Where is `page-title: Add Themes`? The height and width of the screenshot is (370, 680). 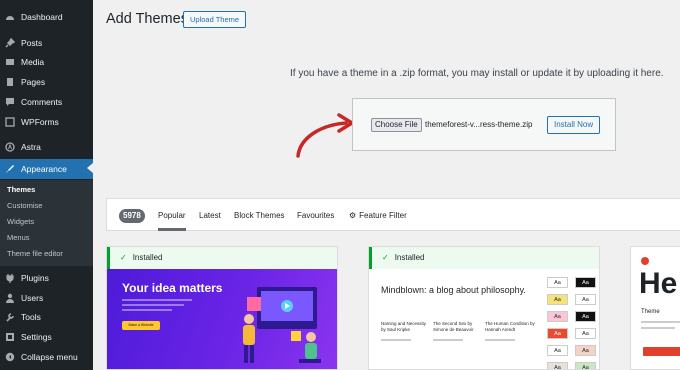 page-title: Add Themes is located at coordinates (147, 19).